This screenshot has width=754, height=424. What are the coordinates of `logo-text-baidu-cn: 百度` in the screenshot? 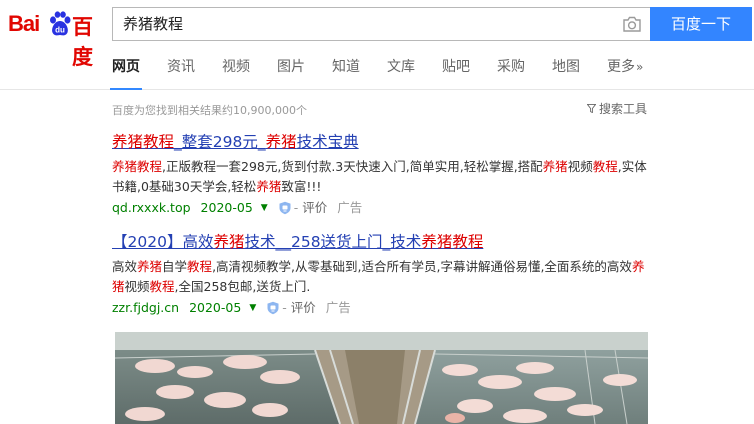 It's located at (82, 42).